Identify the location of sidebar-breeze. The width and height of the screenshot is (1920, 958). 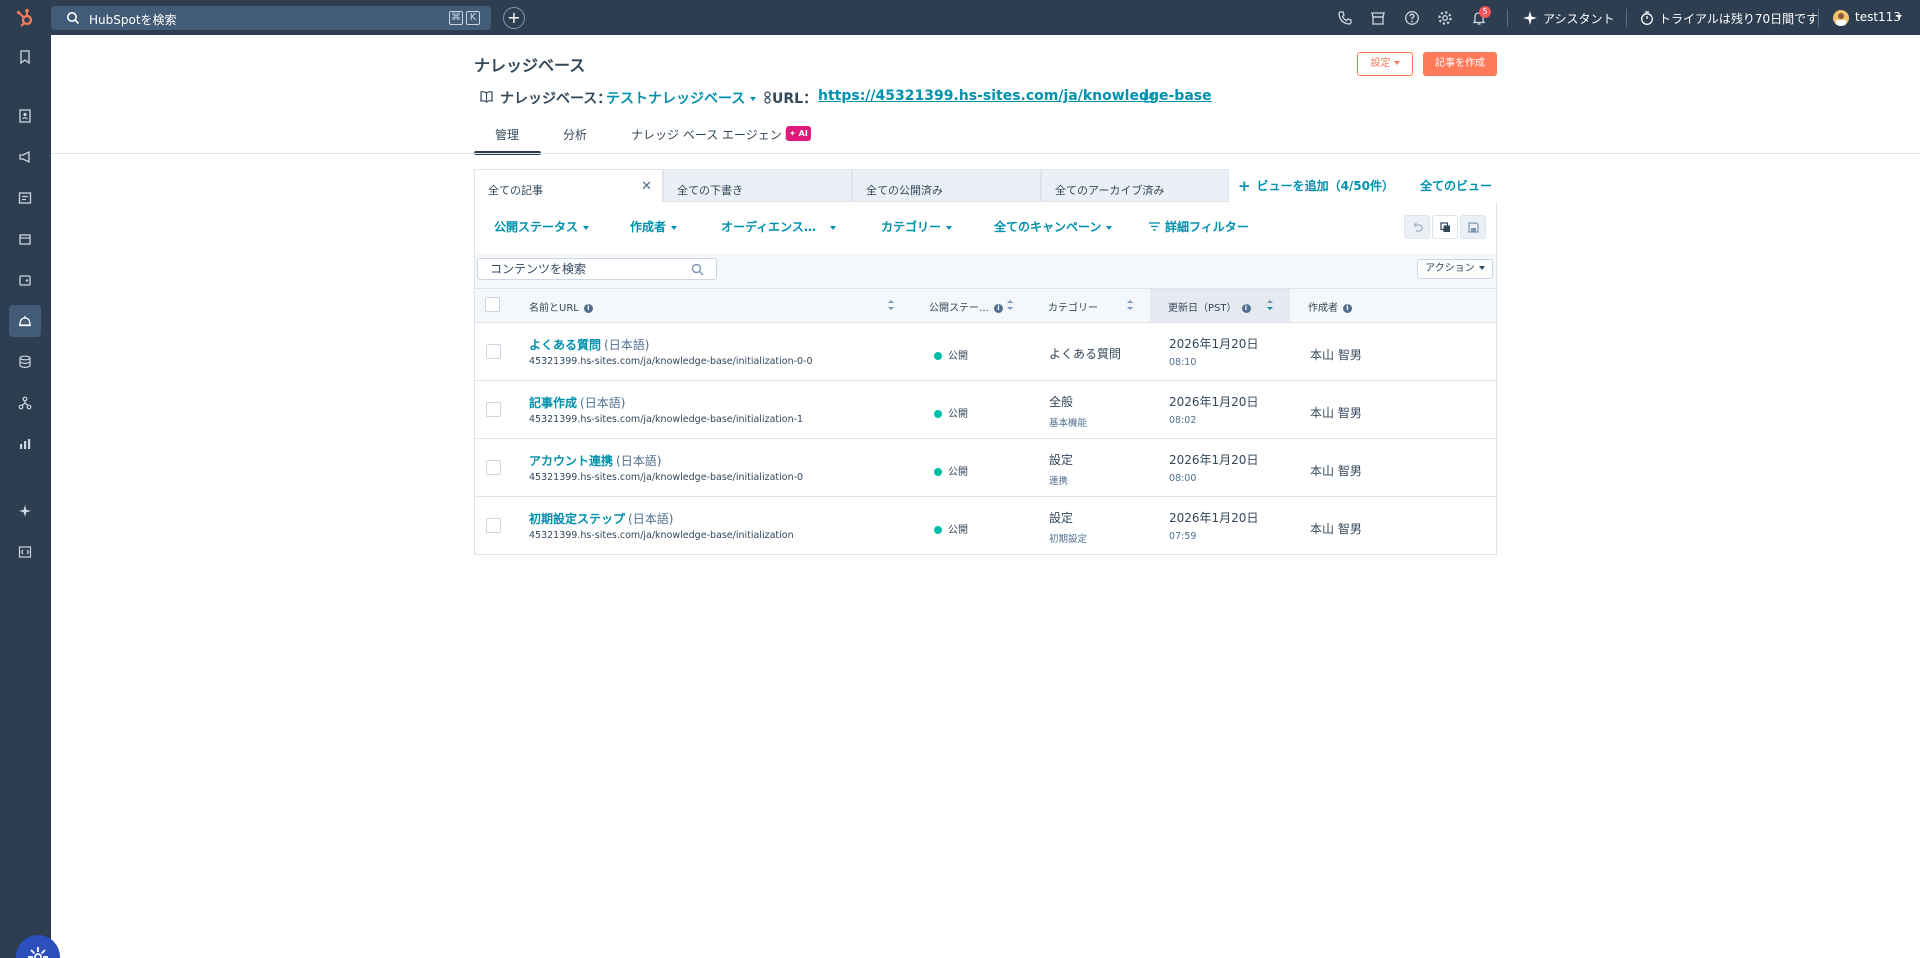
(25, 511).